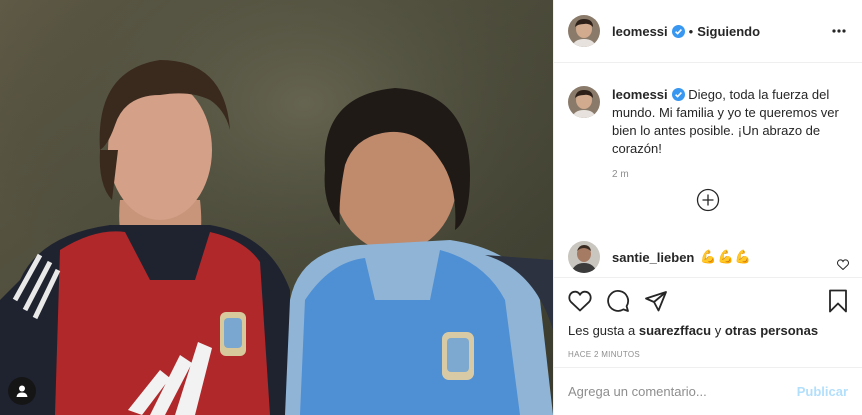  What do you see at coordinates (838, 301) in the screenshot?
I see `bookmark-icon` at bounding box center [838, 301].